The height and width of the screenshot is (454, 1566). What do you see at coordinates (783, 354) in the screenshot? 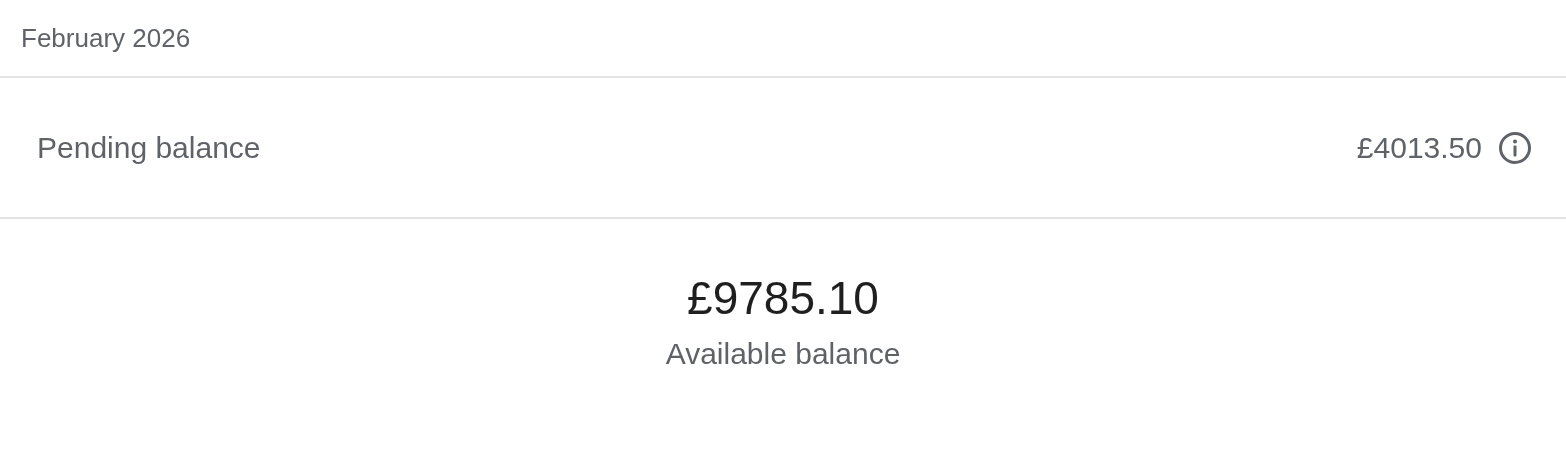
I see `available-balance-label: Available balance` at bounding box center [783, 354].